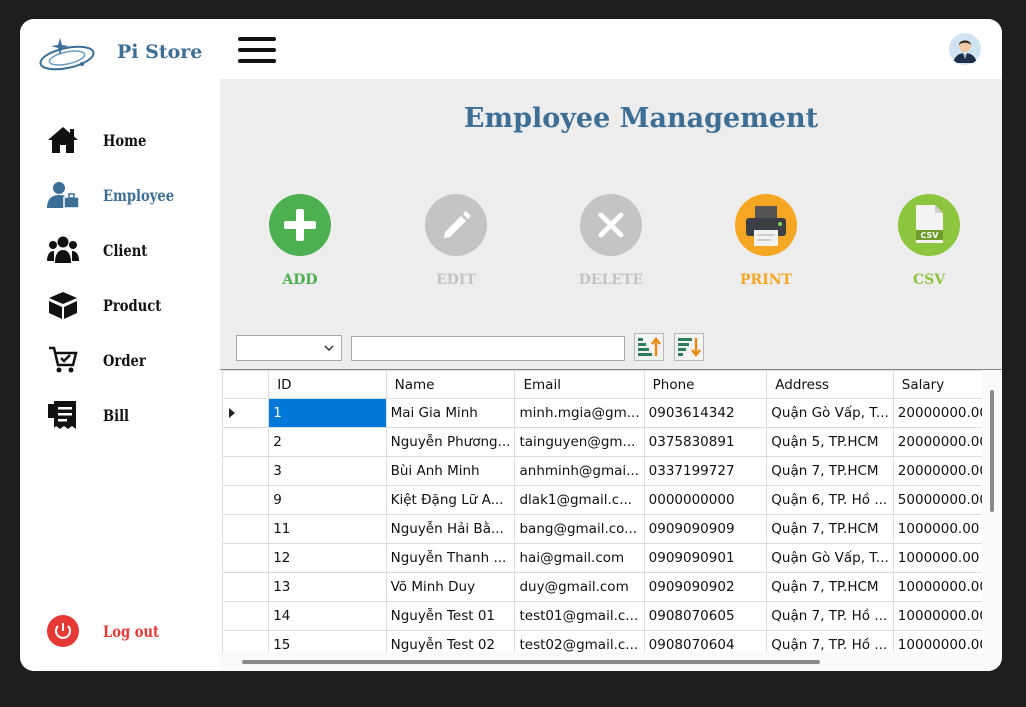 The width and height of the screenshot is (1026, 707). I want to click on chevron-down-icon, so click(329, 348).